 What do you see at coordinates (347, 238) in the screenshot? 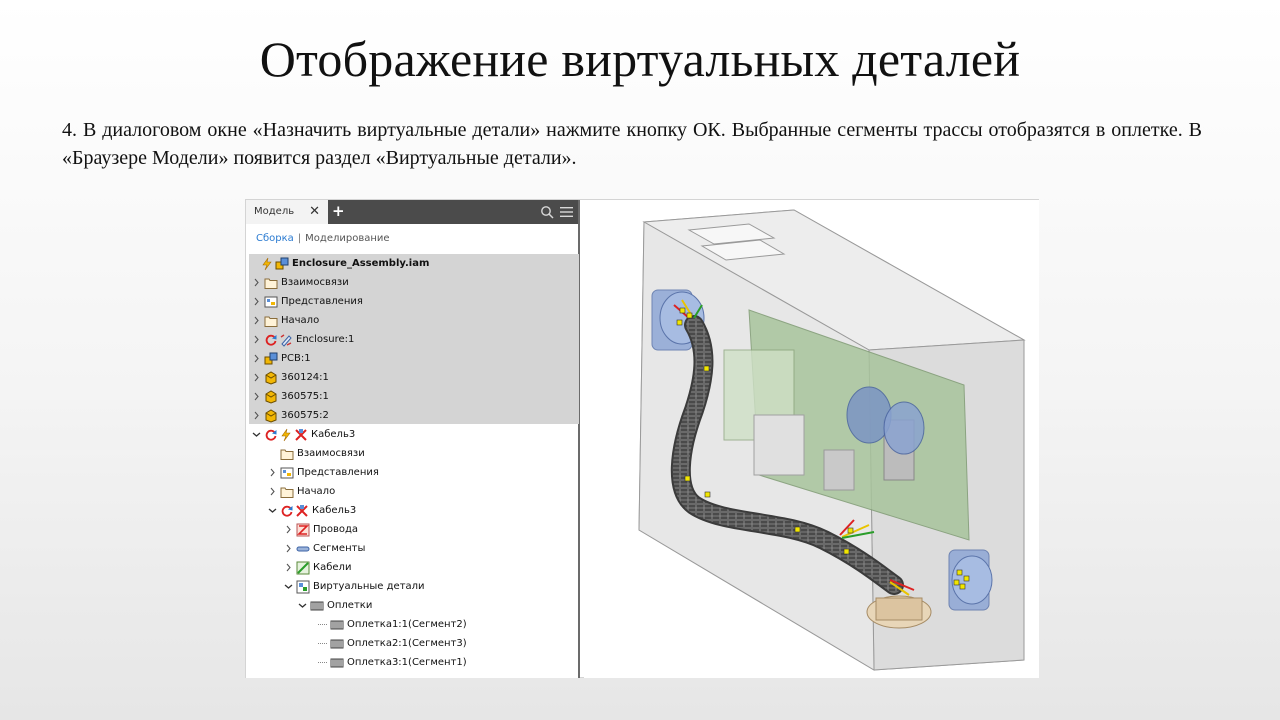
I see `subtab-modeling: Моделирование` at bounding box center [347, 238].